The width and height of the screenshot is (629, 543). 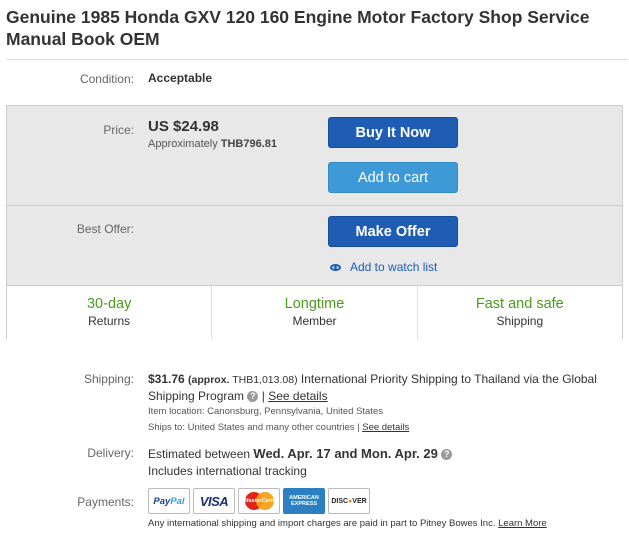 What do you see at coordinates (393, 132) in the screenshot?
I see `buy-it-now-button: Buy It Now` at bounding box center [393, 132].